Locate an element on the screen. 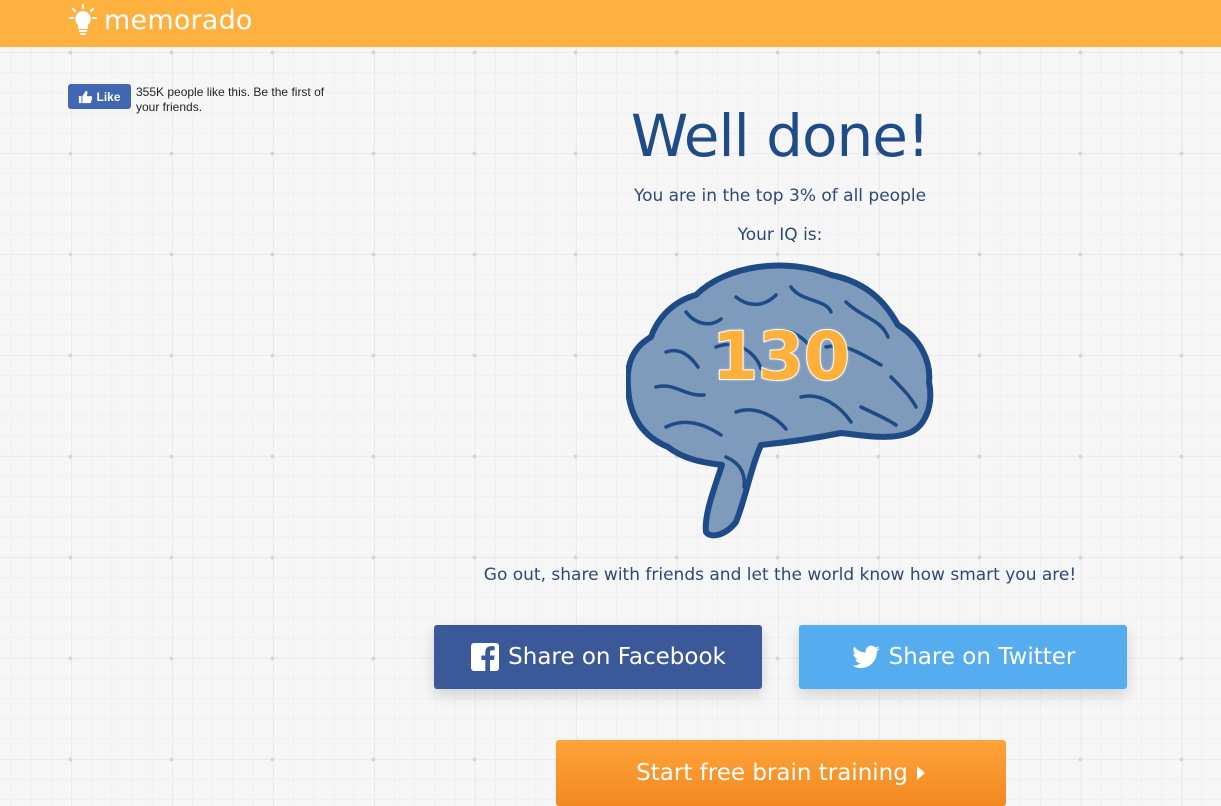 Image resolution: width=1221 pixels, height=806 pixels. iq-label: Your IQ is: is located at coordinates (780, 235).